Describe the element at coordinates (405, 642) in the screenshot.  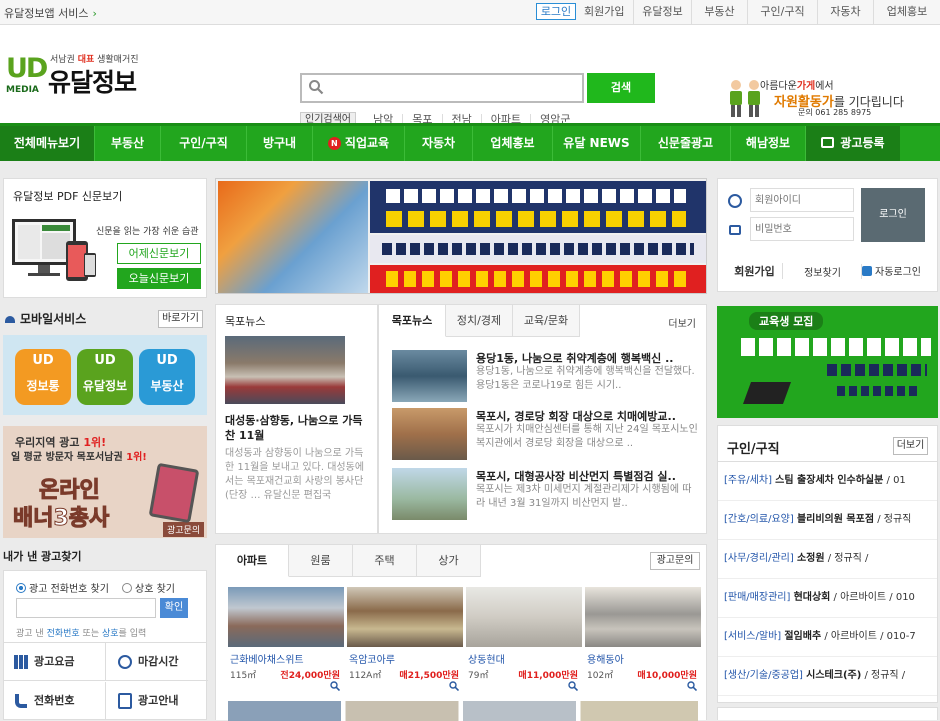
I see `property-card: 옥암코아루 112A㎡ 매21,500만원` at that location.